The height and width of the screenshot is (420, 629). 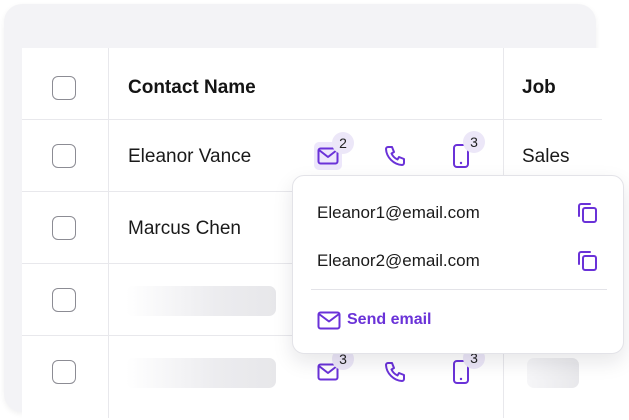 I want to click on popover-divider, so click(x=459, y=289).